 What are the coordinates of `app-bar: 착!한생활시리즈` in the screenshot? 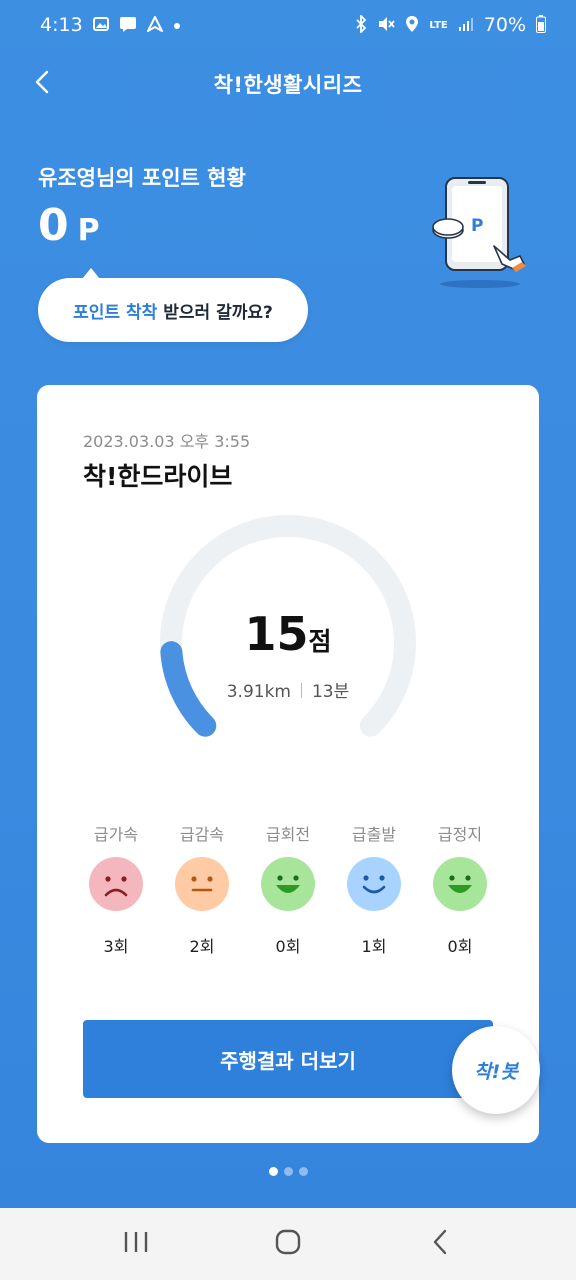 It's located at (288, 84).